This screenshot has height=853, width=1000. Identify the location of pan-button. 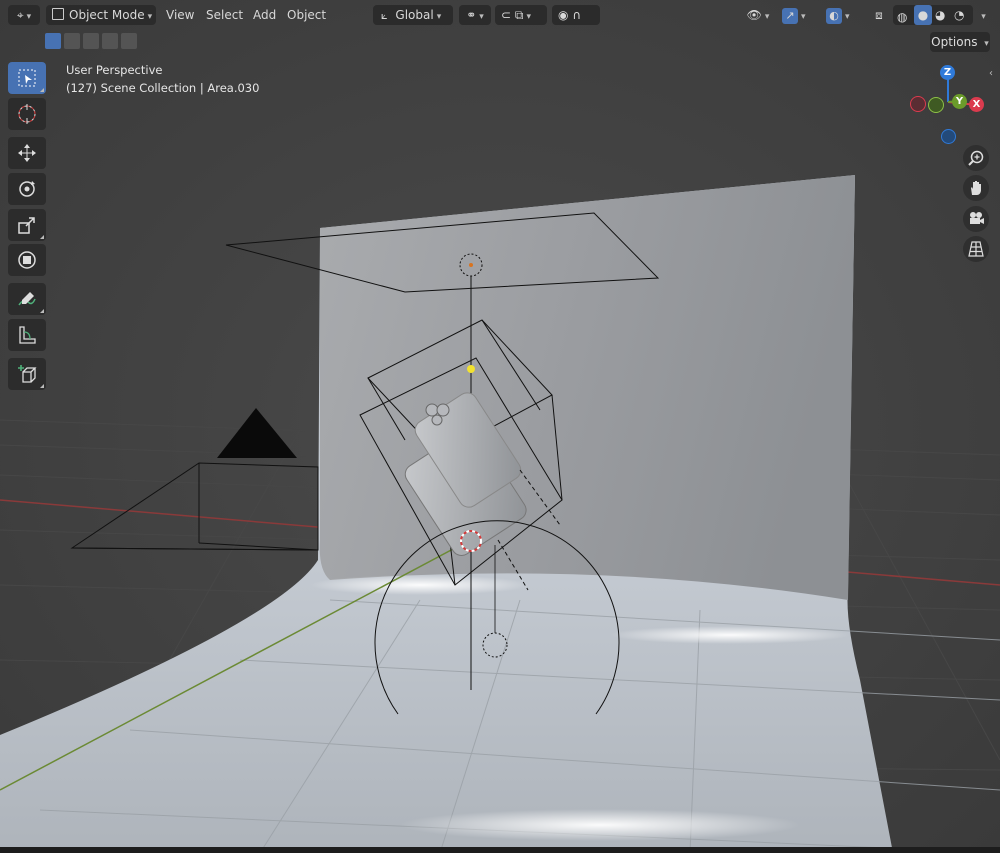
(976, 188).